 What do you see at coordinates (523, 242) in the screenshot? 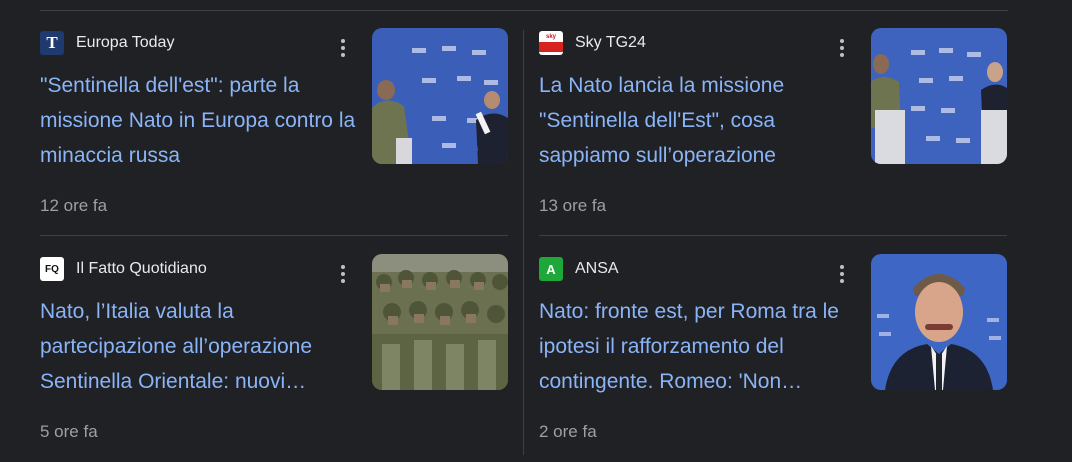
I see `column-divider` at bounding box center [523, 242].